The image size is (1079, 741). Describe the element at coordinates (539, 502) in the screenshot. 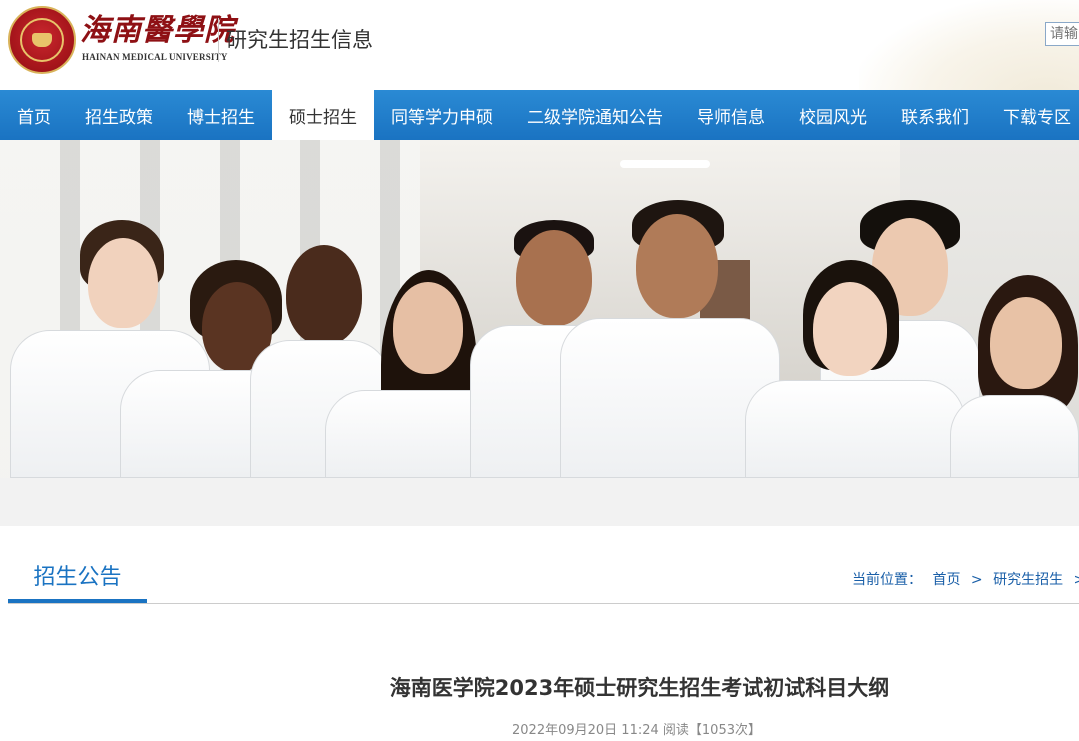

I see `banner-bottom-strip` at that location.